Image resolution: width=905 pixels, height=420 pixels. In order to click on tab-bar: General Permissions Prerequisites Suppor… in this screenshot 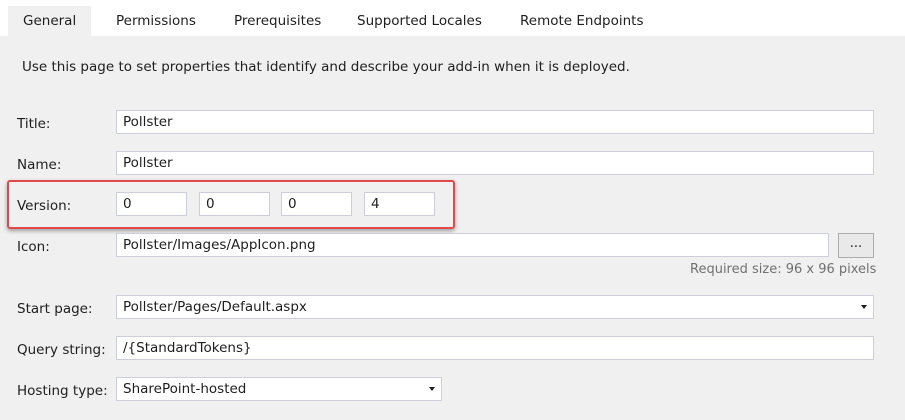, I will do `click(452, 18)`.